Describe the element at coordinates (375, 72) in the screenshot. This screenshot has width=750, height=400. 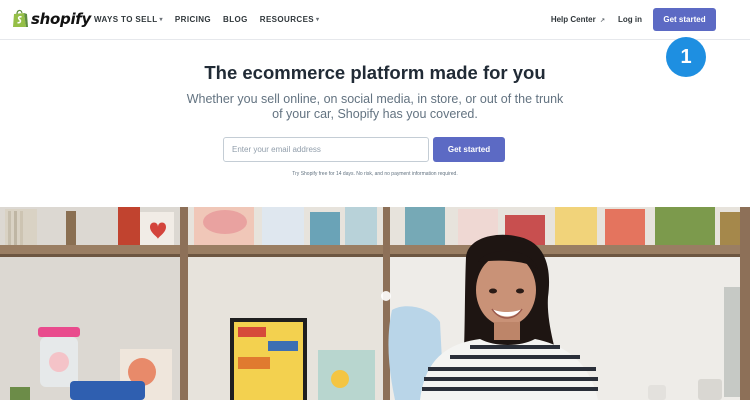
I see `hero-title: The ecommerce platform made for you` at that location.